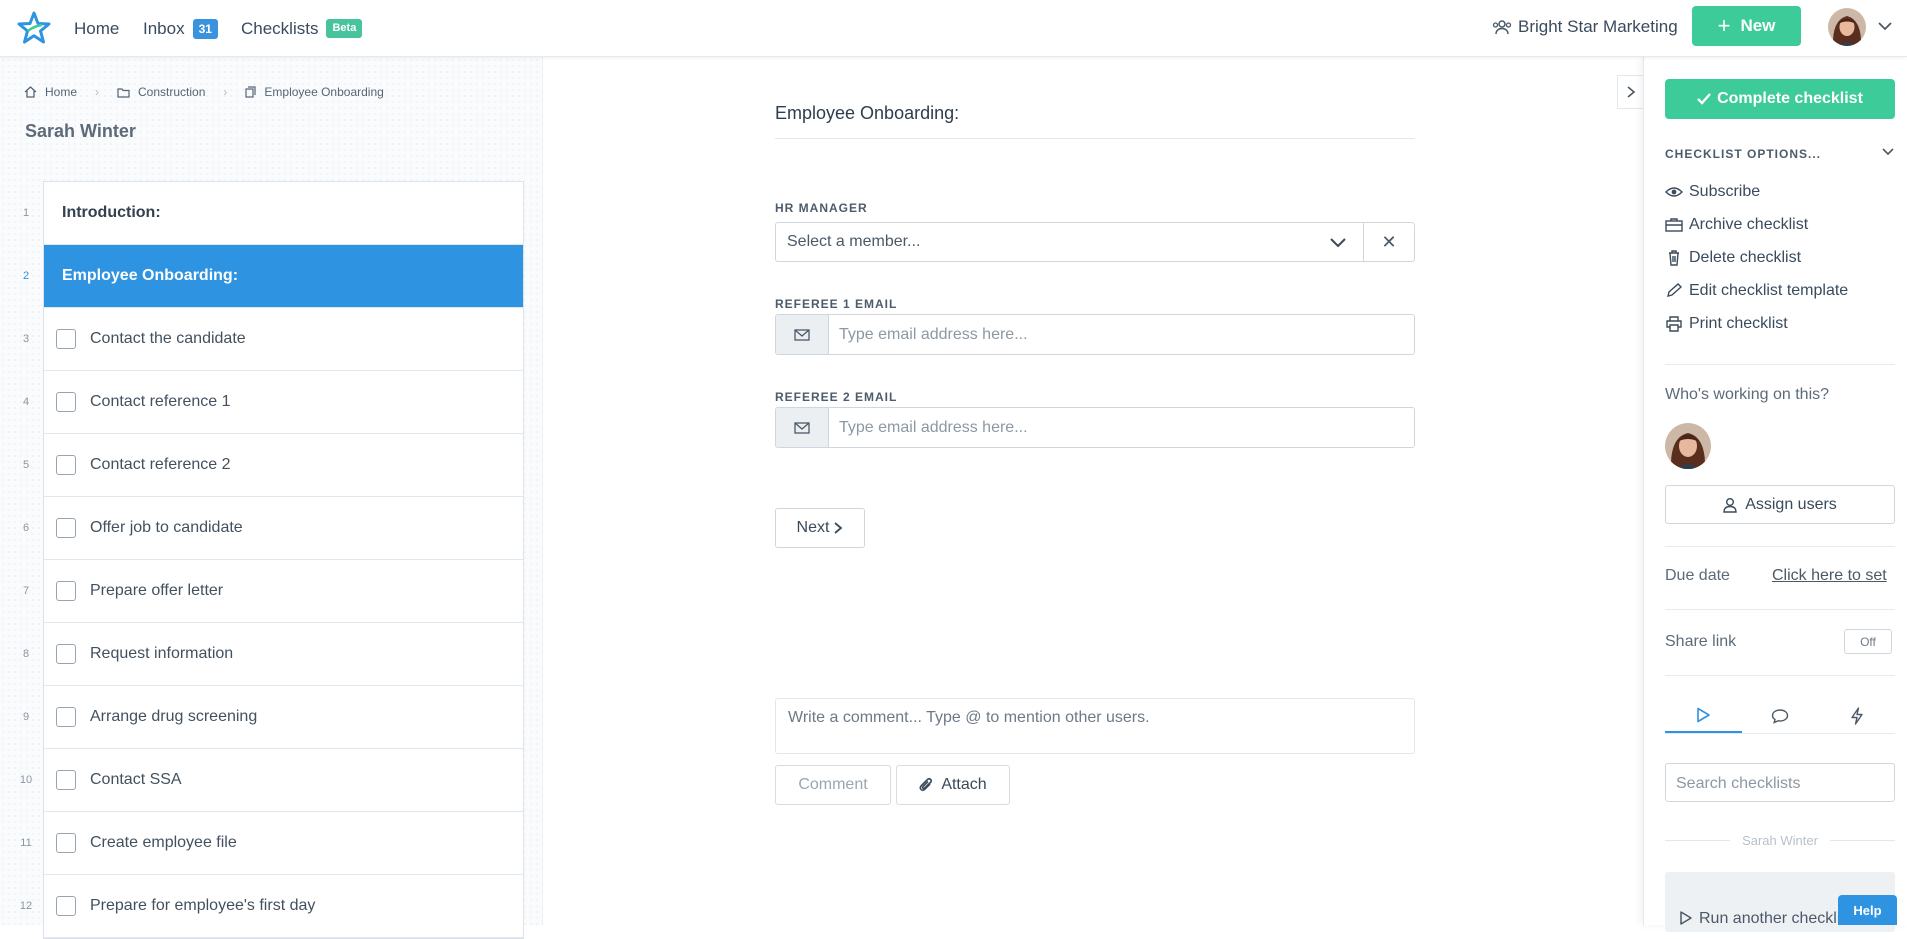 The image size is (1907, 939). What do you see at coordinates (1121, 427) in the screenshot?
I see `referee-2-email-input` at bounding box center [1121, 427].